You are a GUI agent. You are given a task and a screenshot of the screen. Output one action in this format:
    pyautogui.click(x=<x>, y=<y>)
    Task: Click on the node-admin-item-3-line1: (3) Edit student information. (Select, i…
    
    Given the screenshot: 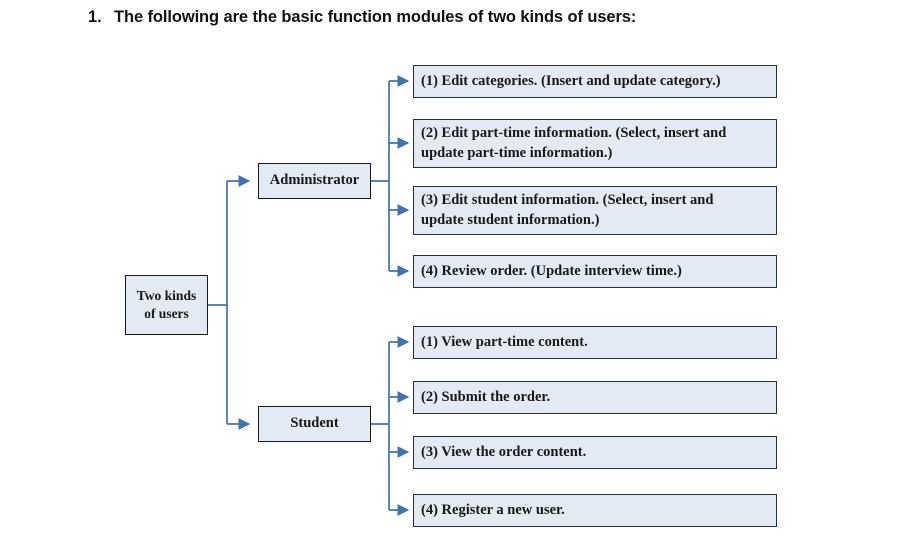 What is the action you would take?
    pyautogui.click(x=567, y=199)
    